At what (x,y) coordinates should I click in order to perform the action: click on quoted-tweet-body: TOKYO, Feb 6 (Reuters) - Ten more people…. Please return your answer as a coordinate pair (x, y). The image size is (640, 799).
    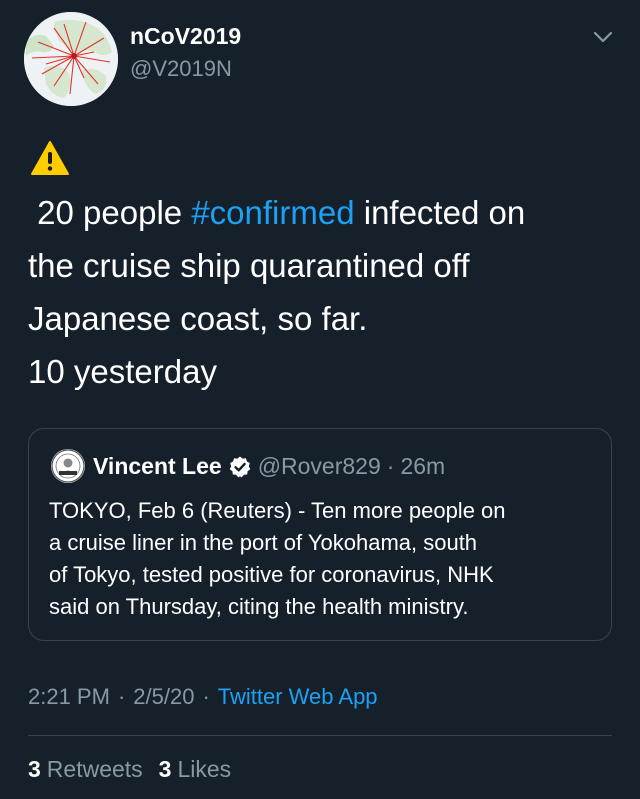
    Looking at the image, I should click on (324, 559).